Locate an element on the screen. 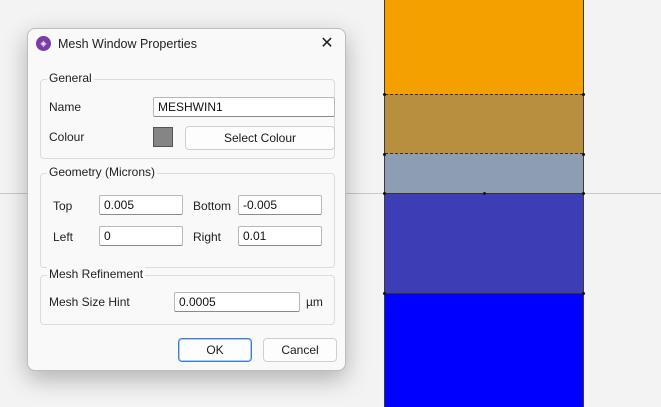 Image resolution: width=661 pixels, height=407 pixels. left-label: Left is located at coordinates (63, 237).